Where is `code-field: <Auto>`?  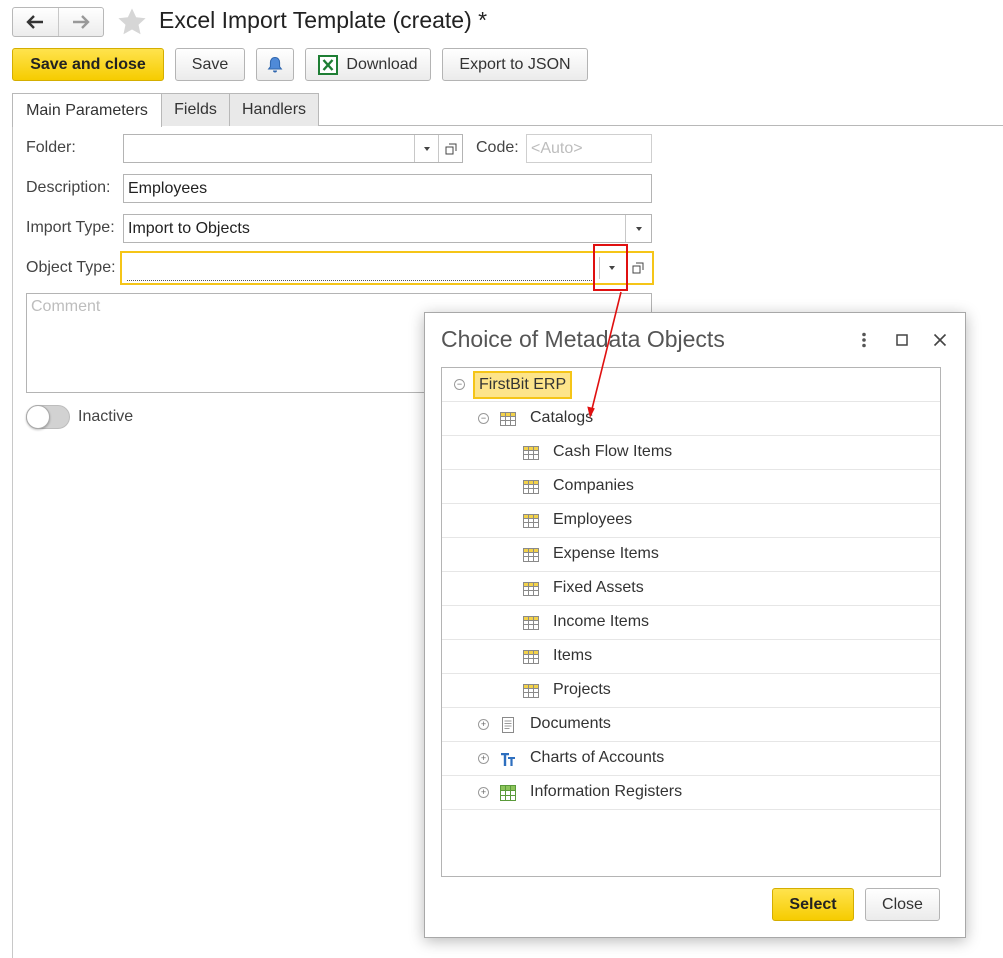 code-field: <Auto> is located at coordinates (589, 148).